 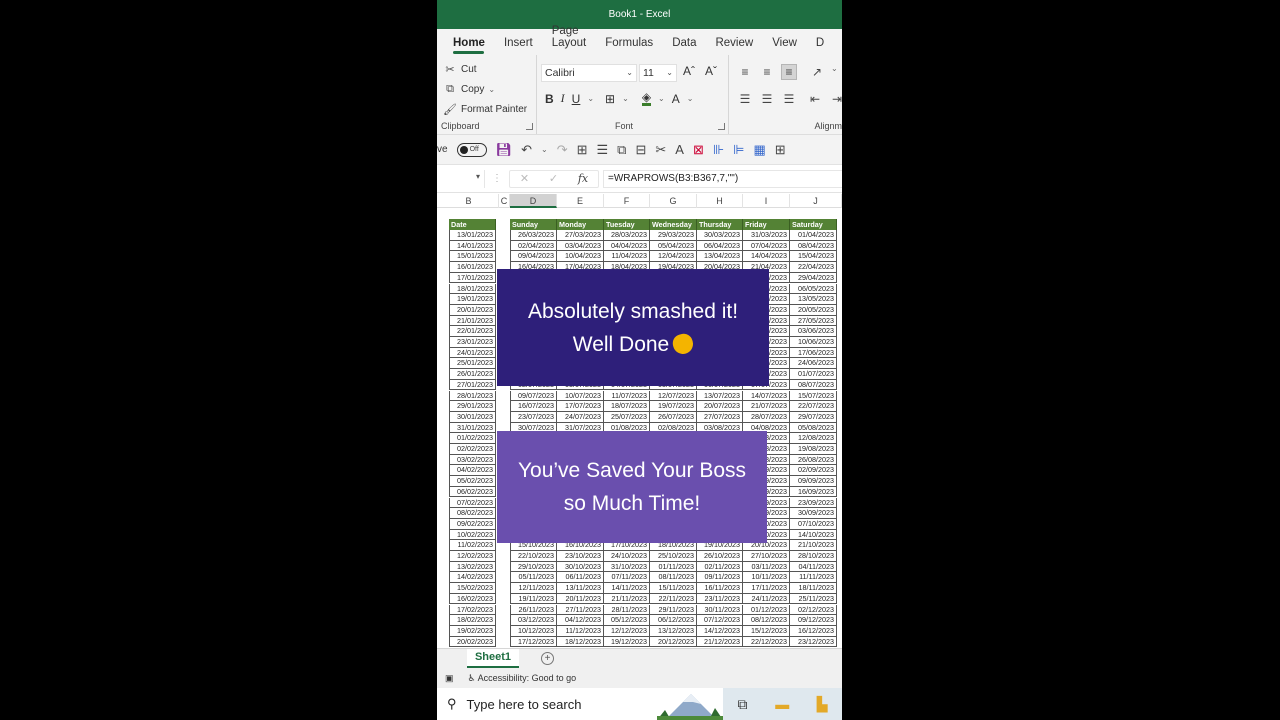 I want to click on tab-home: Home, so click(x=473, y=46).